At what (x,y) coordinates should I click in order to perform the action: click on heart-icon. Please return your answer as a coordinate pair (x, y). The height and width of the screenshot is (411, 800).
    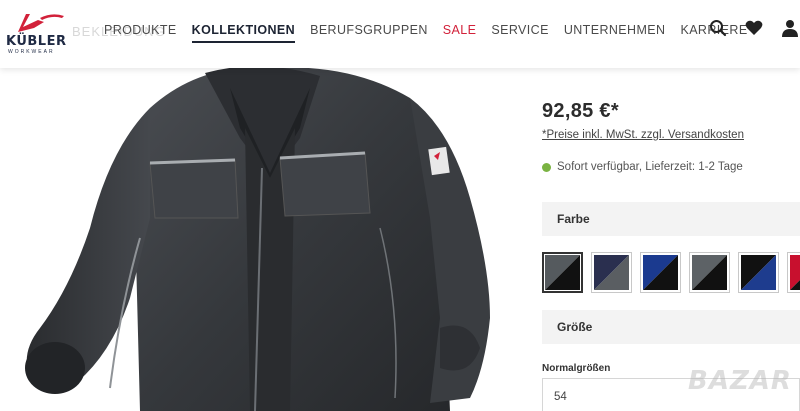
    Looking at the image, I should click on (754, 28).